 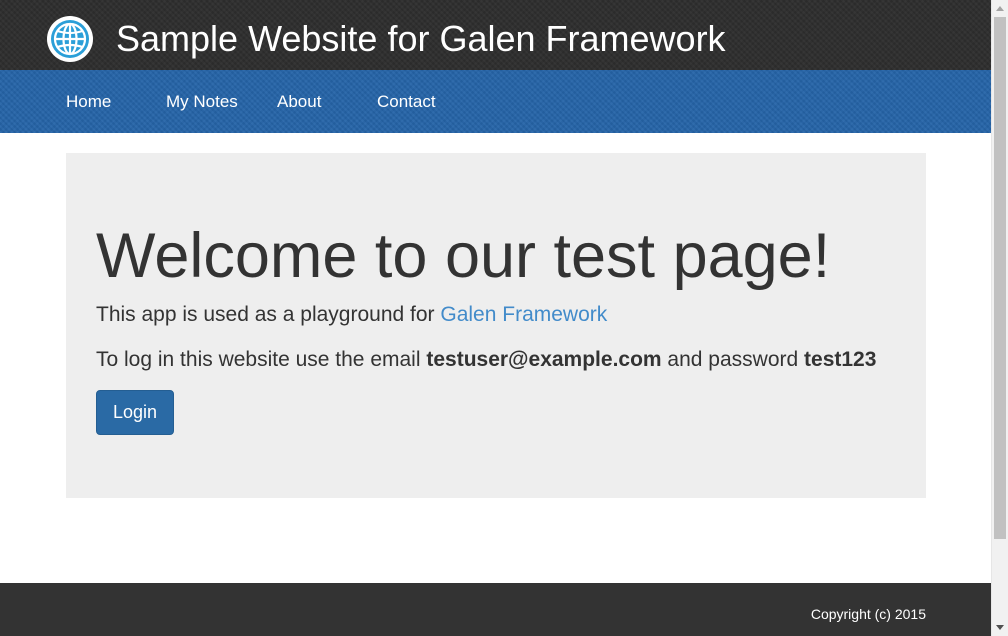 What do you see at coordinates (1000, 8) in the screenshot?
I see `scroll-up-arrow-icon` at bounding box center [1000, 8].